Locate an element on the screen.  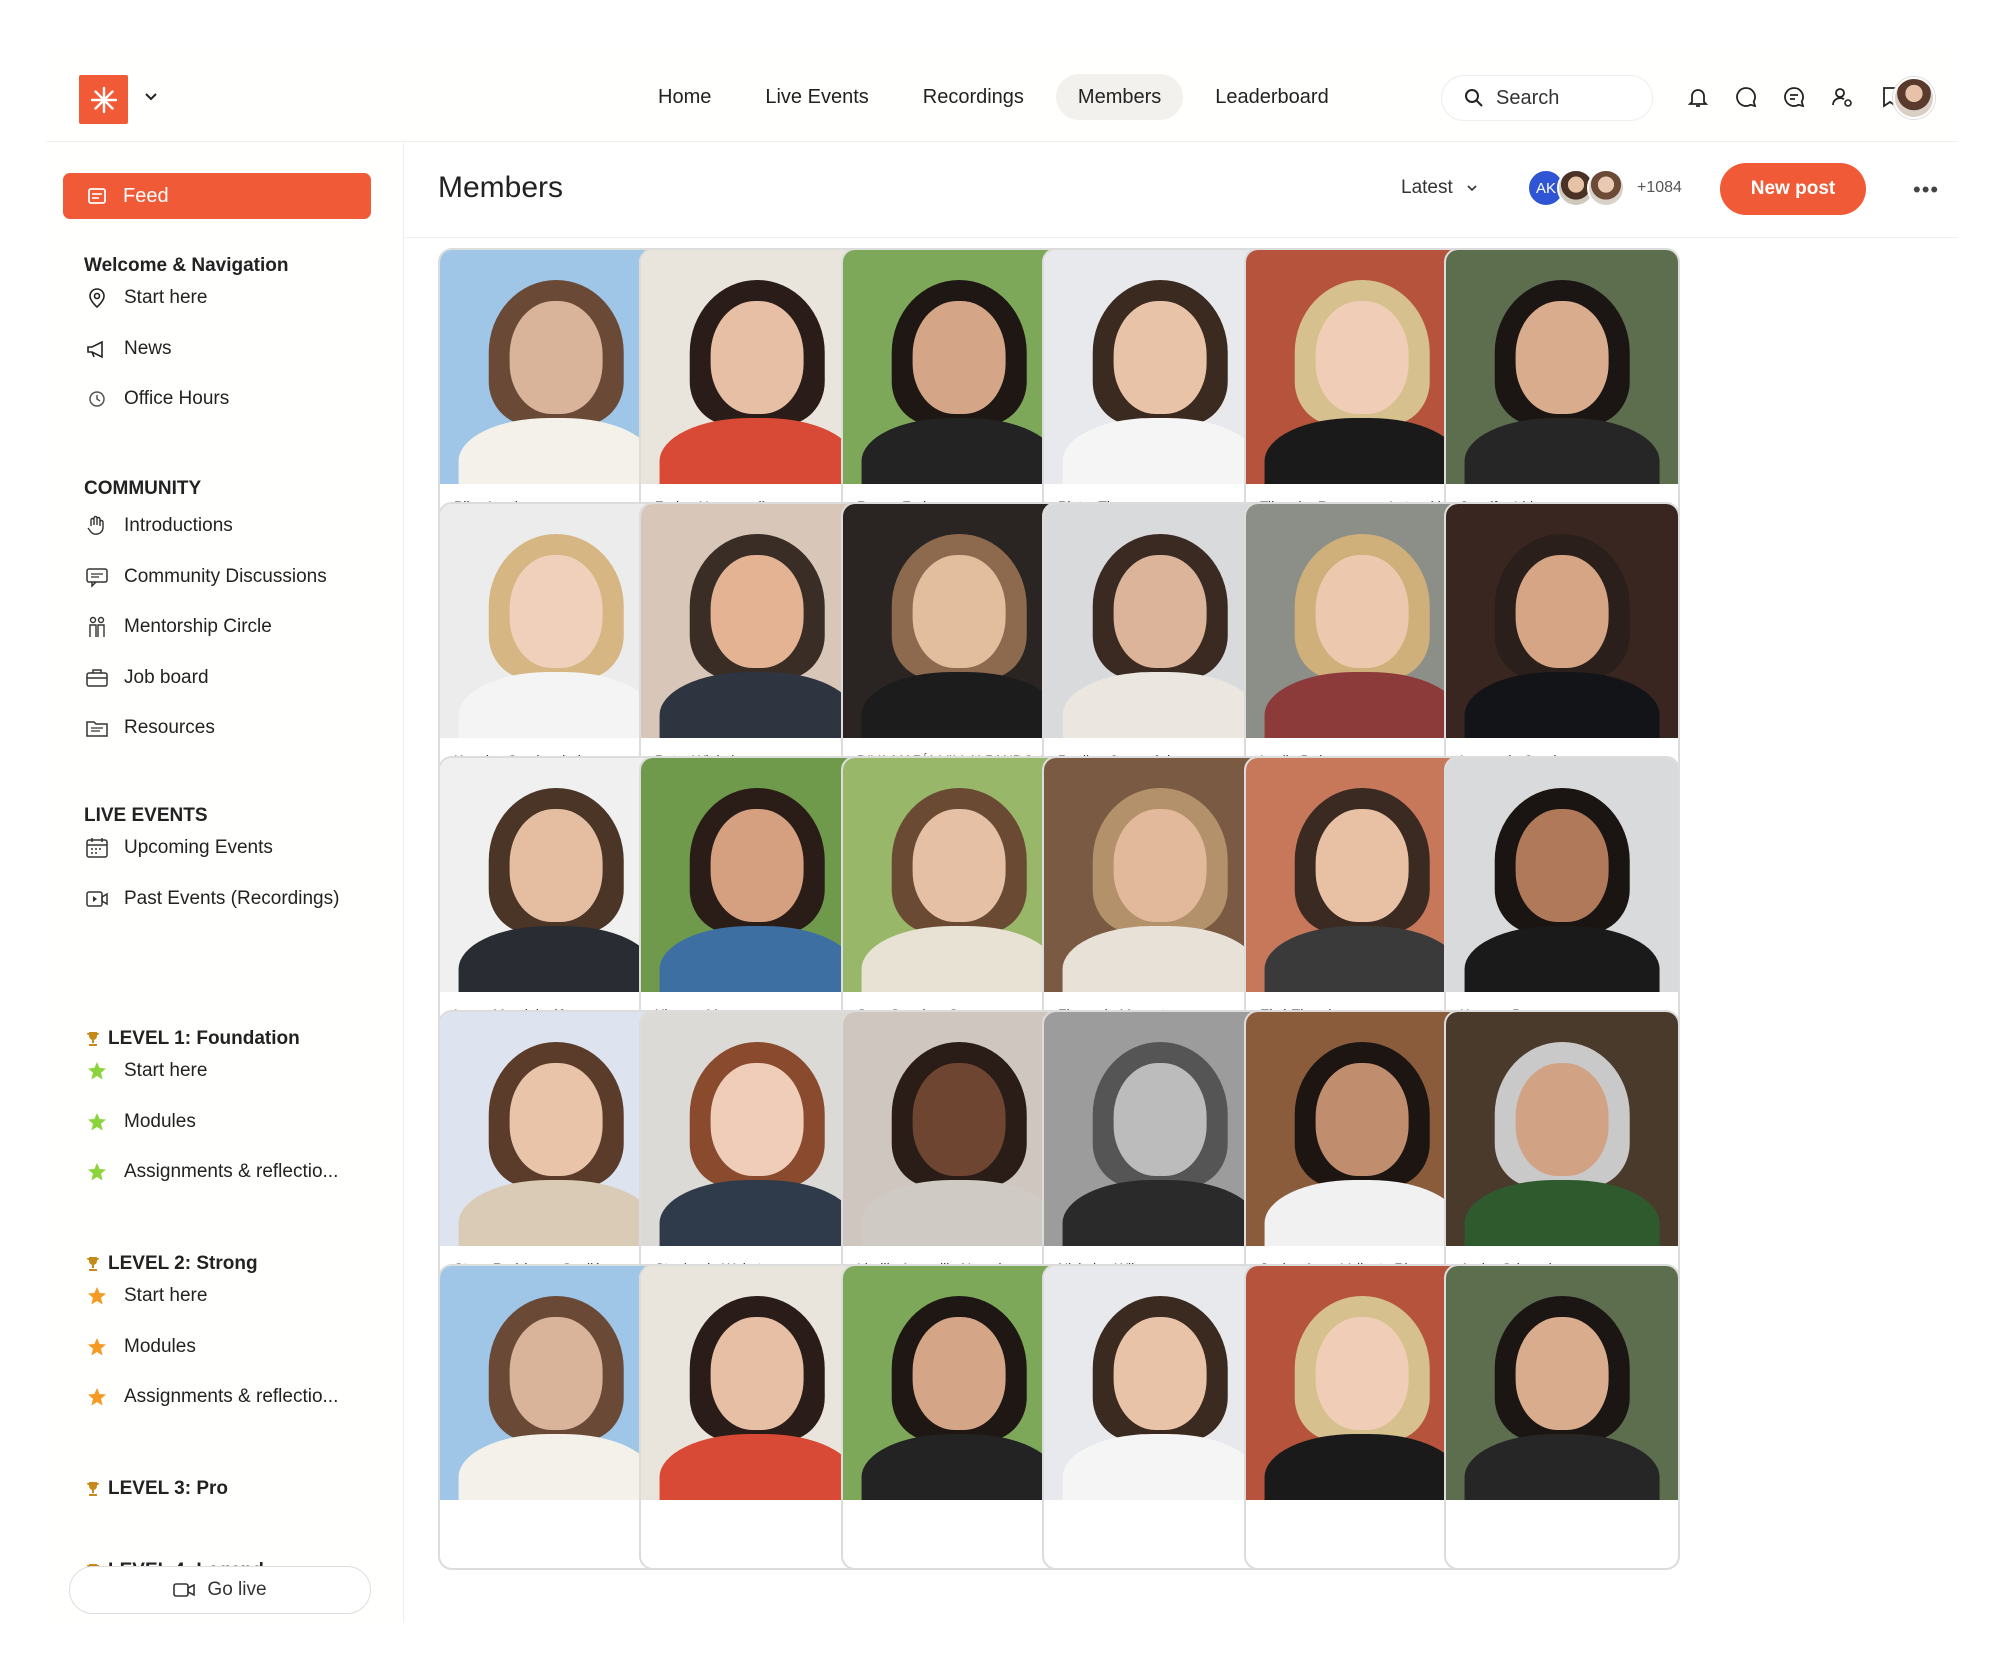
sort-dropdown: Latest is located at coordinates (1440, 188).